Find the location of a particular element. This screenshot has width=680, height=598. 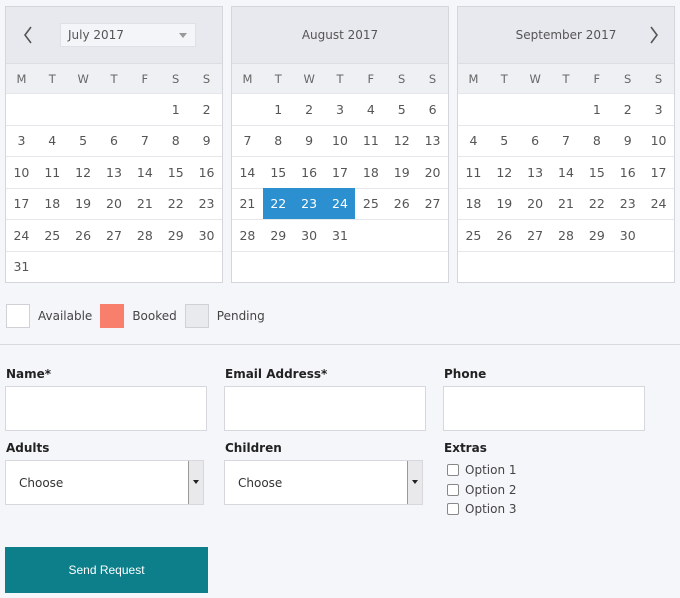

name-field is located at coordinates (106, 408).